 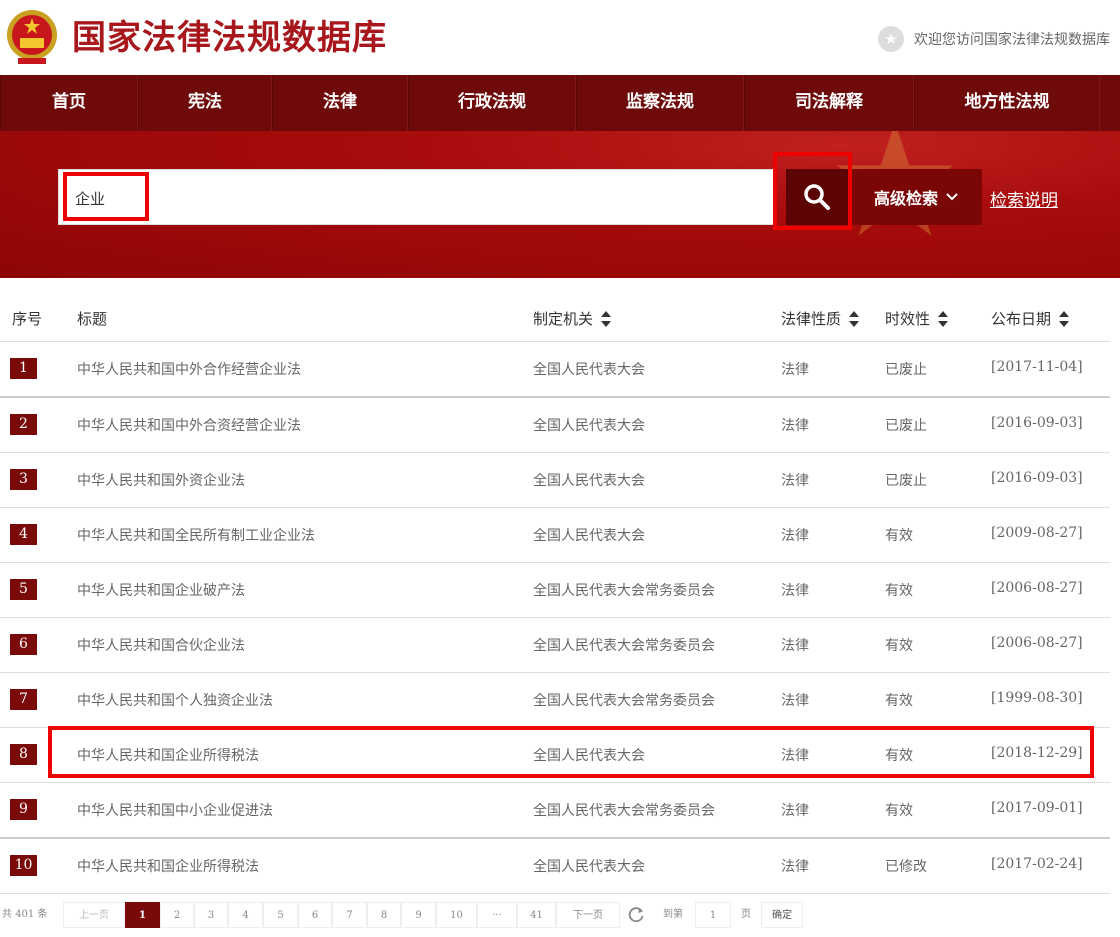 What do you see at coordinates (497, 915) in the screenshot?
I see `page-button: ···` at bounding box center [497, 915].